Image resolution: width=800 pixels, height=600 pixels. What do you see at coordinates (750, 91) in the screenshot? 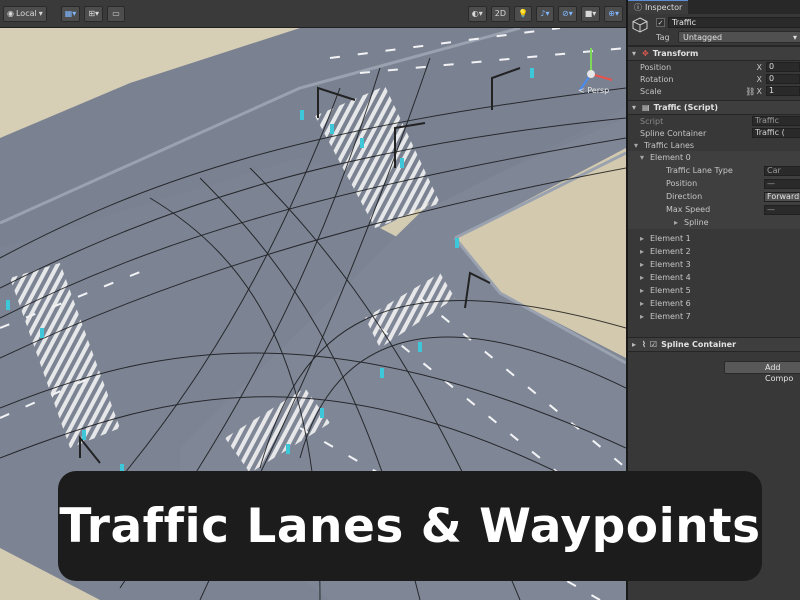
I see `link-icon: ⛓` at bounding box center [750, 91].